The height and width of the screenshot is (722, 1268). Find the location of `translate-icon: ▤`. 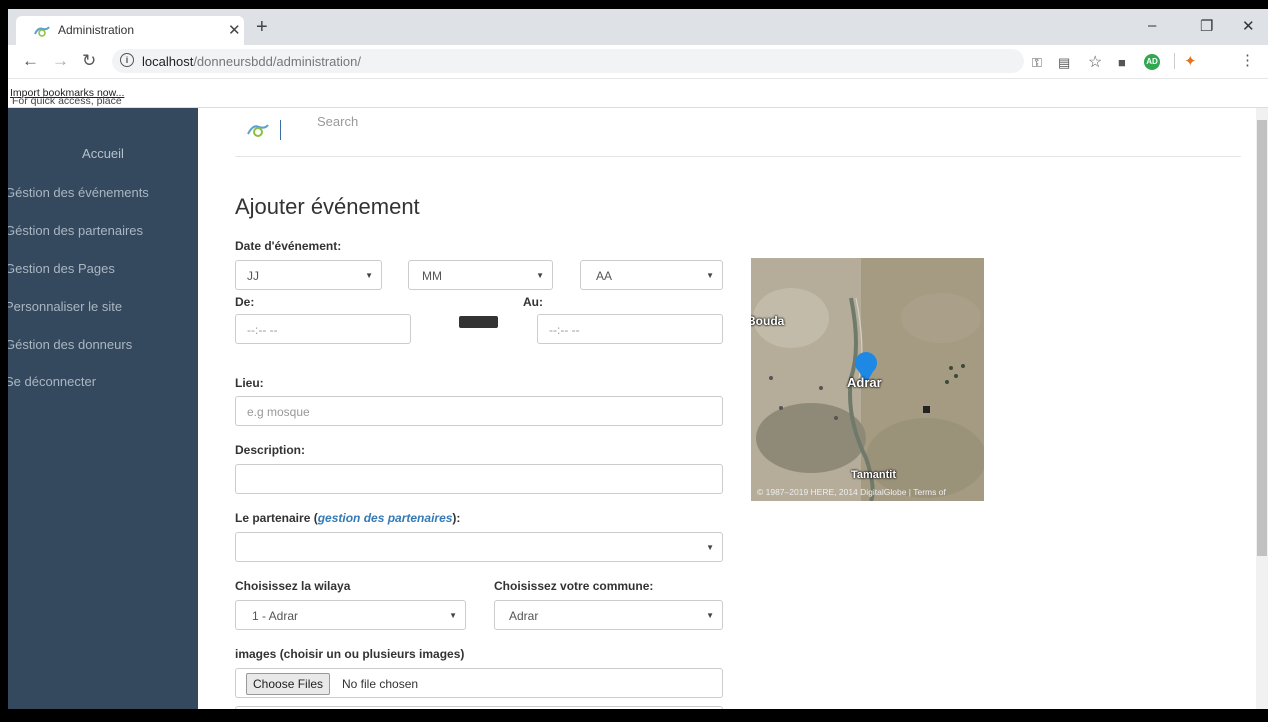

translate-icon: ▤ is located at coordinates (1064, 63).